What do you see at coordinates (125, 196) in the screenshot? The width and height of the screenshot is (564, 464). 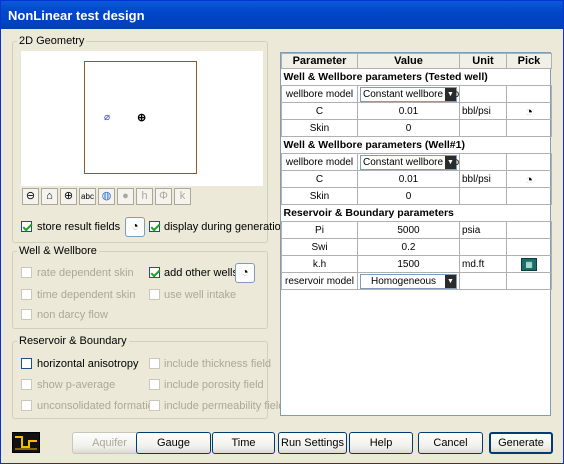 I see `fill-icon: ●` at bounding box center [125, 196].